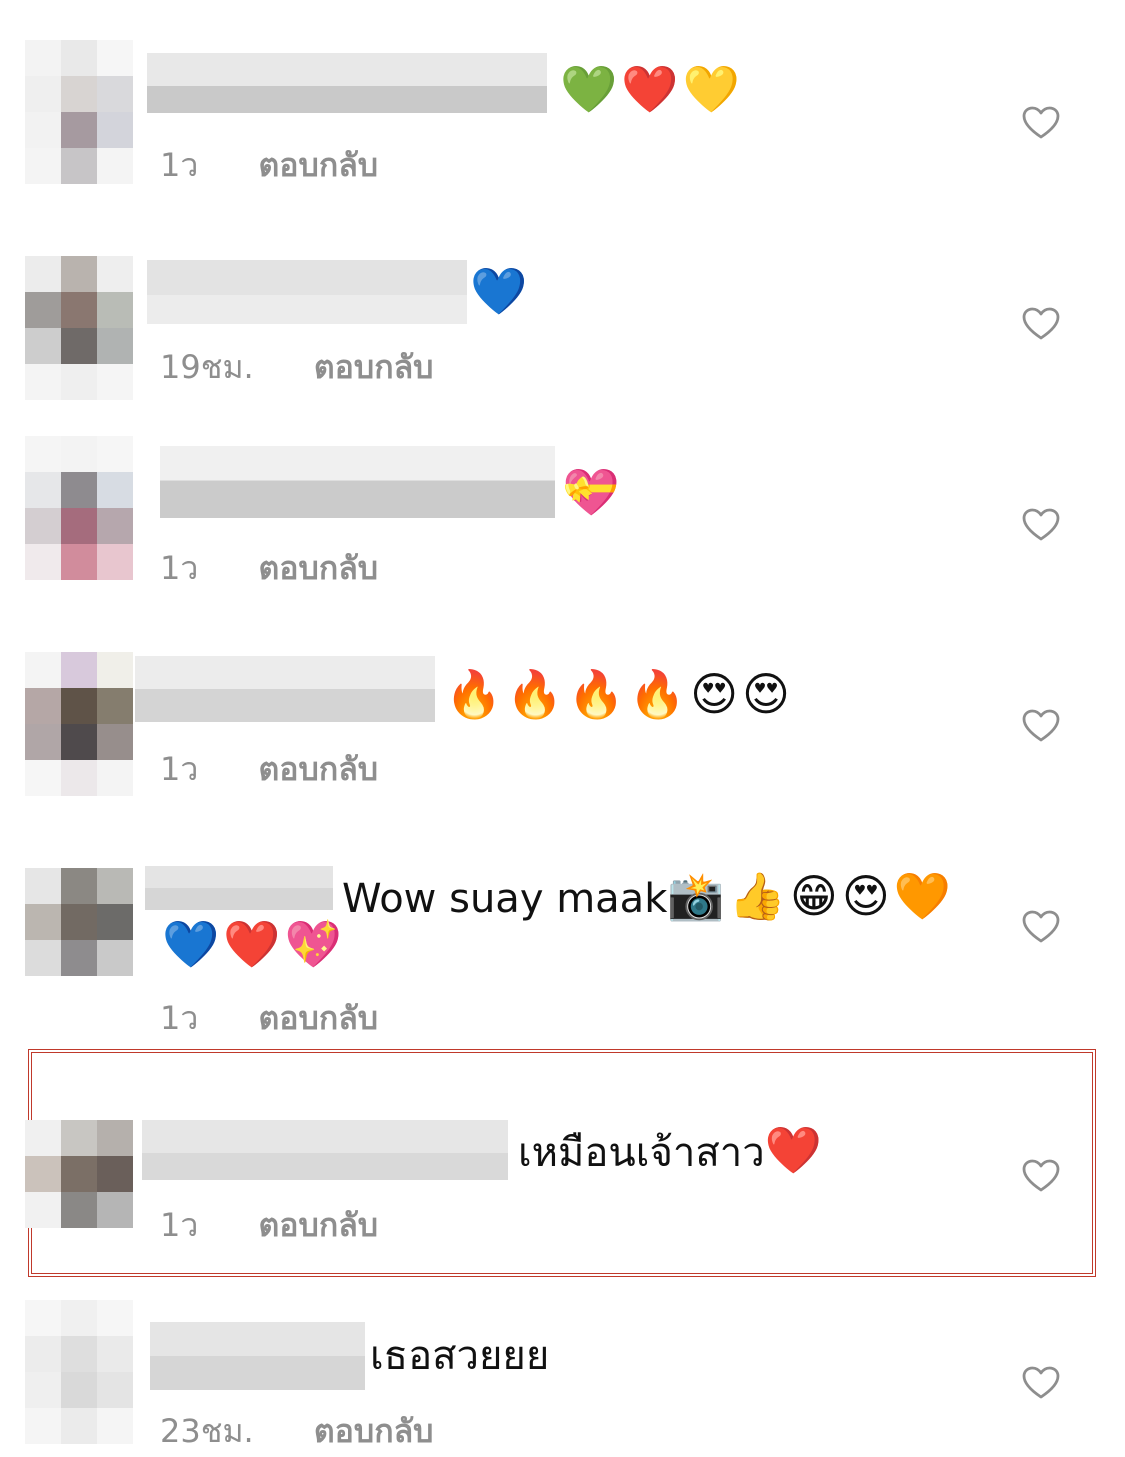  Describe the element at coordinates (254, 944) in the screenshot. I see `comment-text-line2: 💙❤️💖` at that location.